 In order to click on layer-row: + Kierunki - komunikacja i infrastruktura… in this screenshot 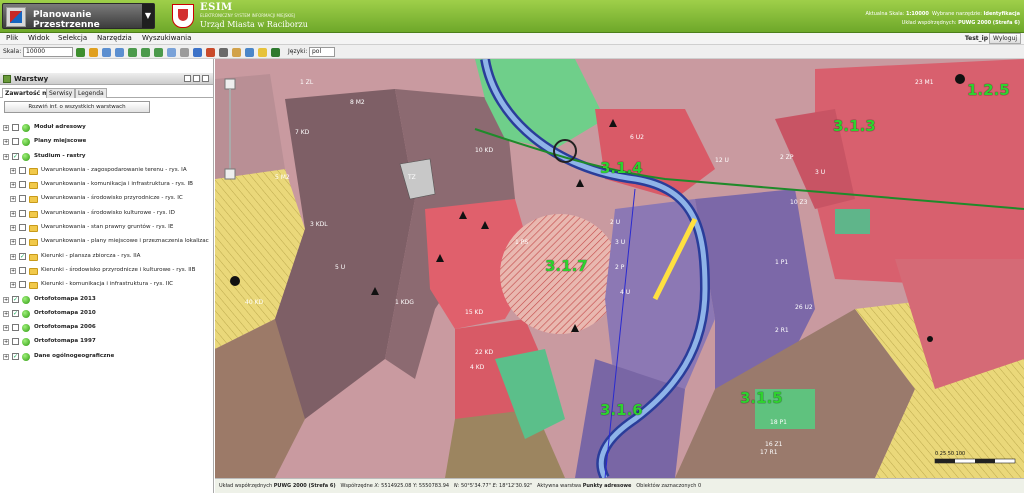, I will do `click(106, 285)`.